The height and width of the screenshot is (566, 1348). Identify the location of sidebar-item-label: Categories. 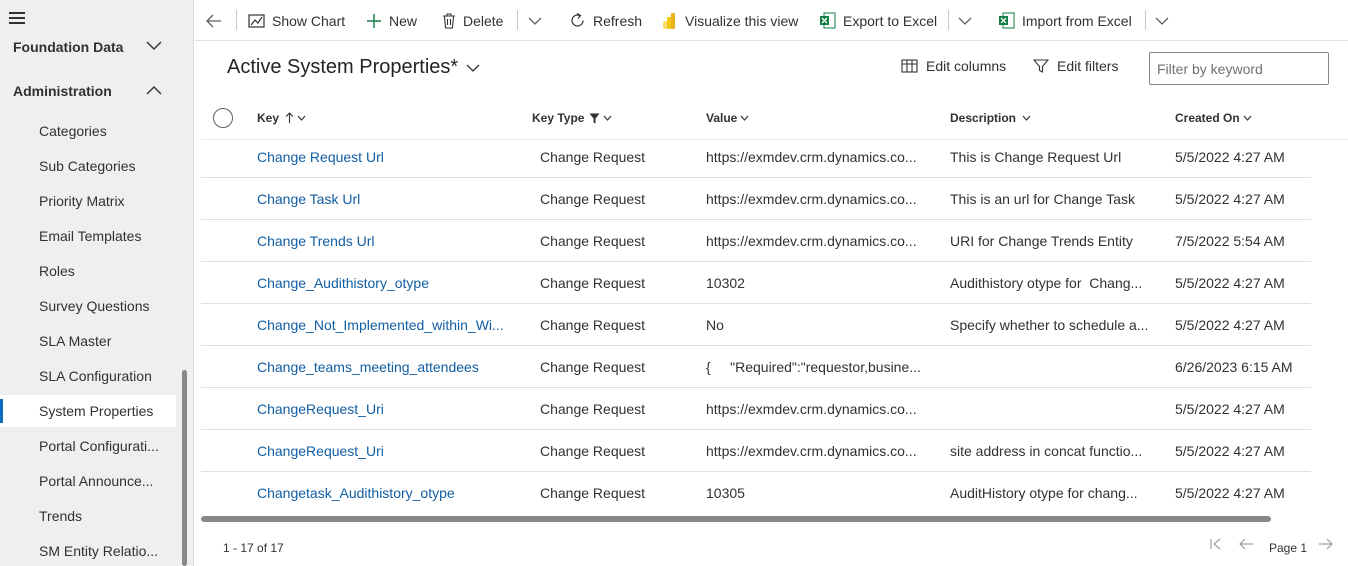
(73, 131).